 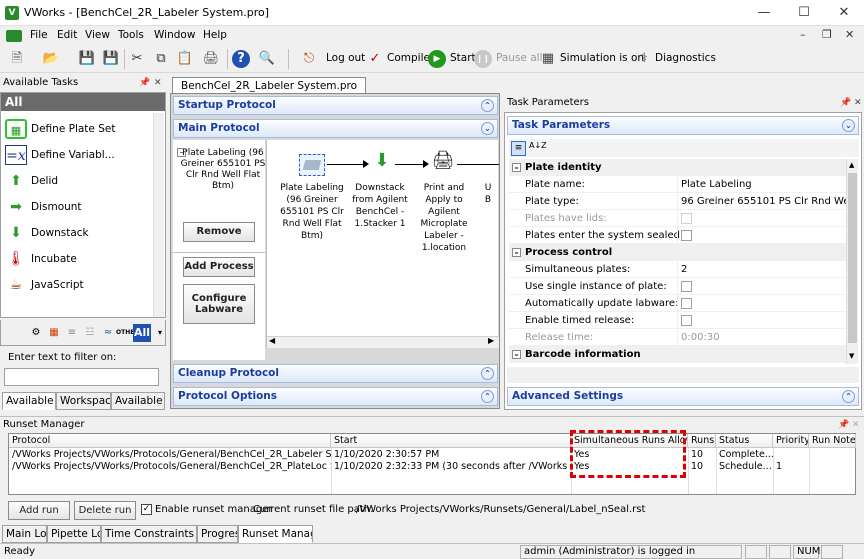 What do you see at coordinates (87, 59) in the screenshot?
I see `save-icon: 💾` at bounding box center [87, 59].